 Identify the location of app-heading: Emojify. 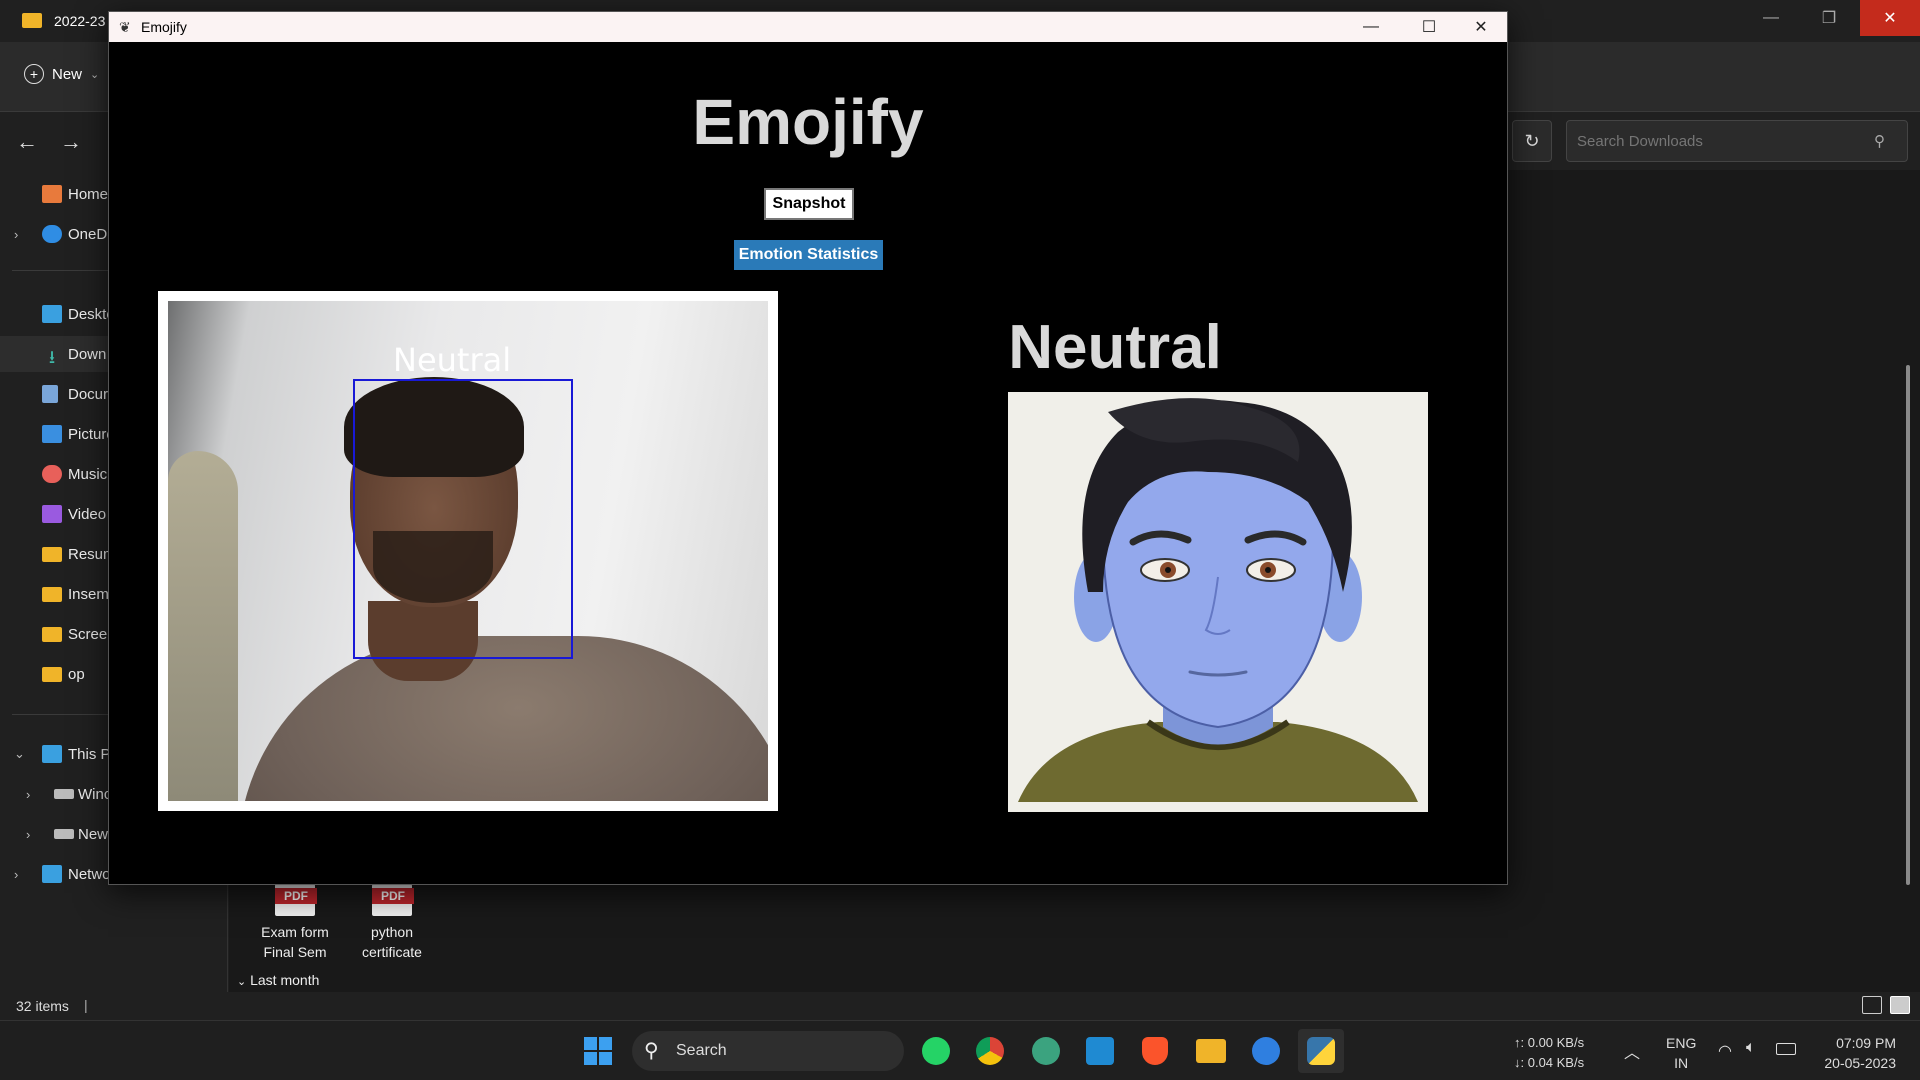
(808, 122).